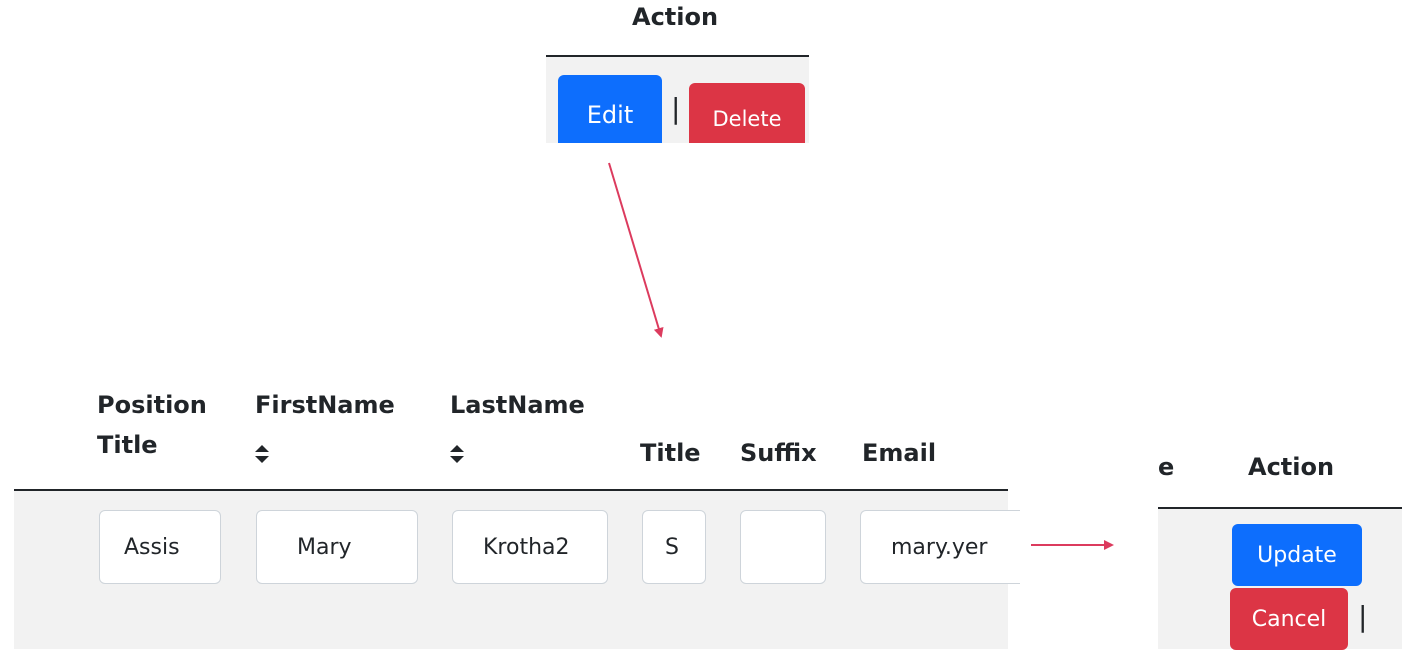 This screenshot has height=650, width=1402. I want to click on cancel-button: Cancel, so click(1289, 619).